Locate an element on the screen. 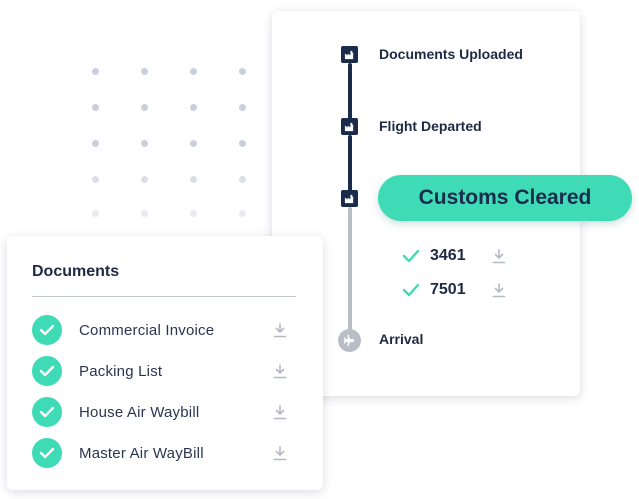 Image resolution: width=639 pixels, height=499 pixels. documents-title: Documents is located at coordinates (76, 271).